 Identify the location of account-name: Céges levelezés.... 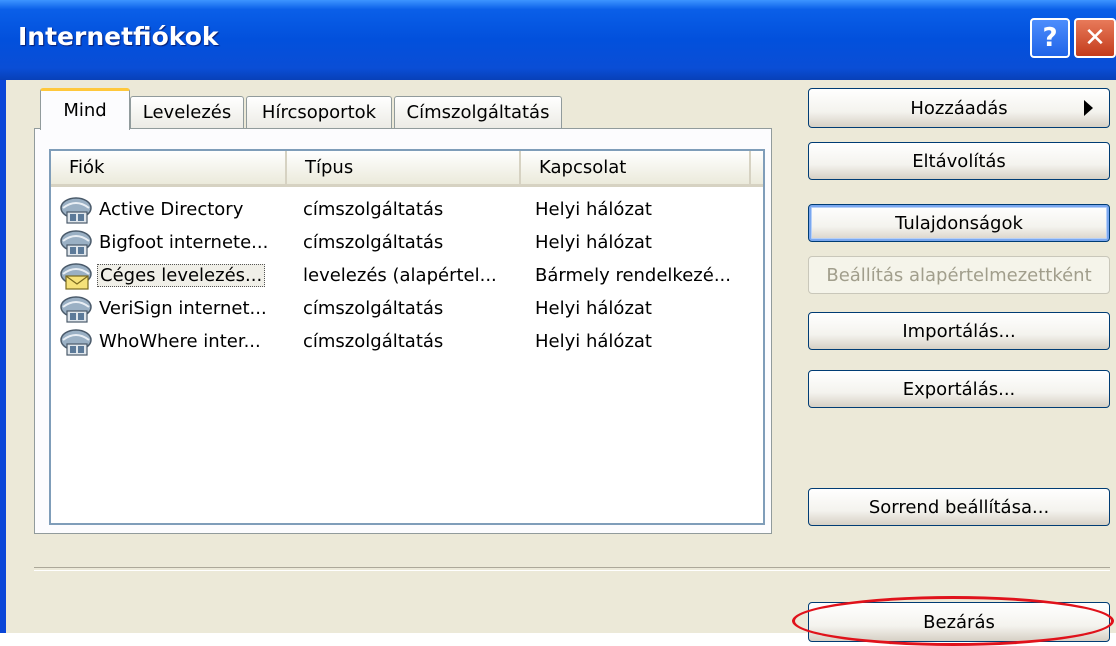
(194, 275).